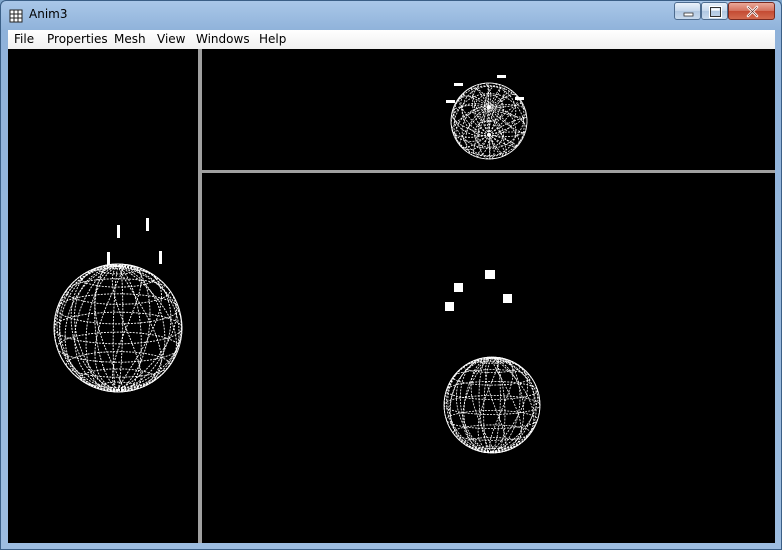 The height and width of the screenshot is (550, 782). I want to click on minimize-icon, so click(688, 14).